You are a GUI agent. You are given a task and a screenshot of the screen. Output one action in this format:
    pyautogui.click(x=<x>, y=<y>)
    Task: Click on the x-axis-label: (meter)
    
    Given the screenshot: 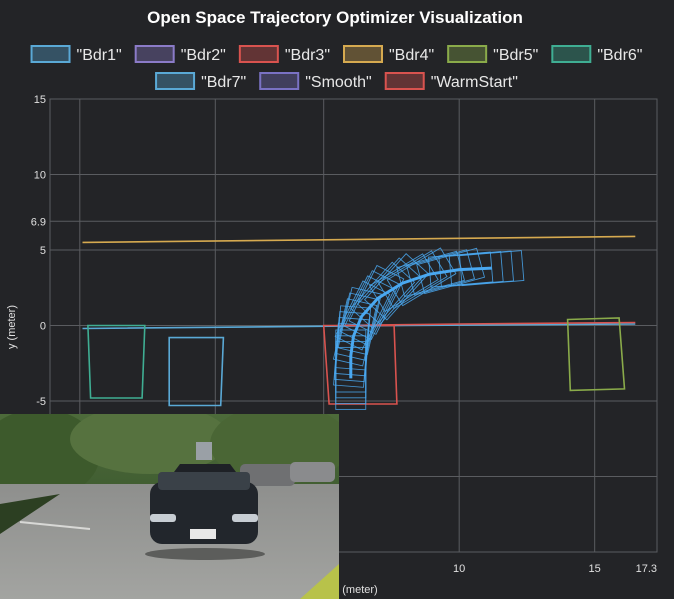 What is the action you would take?
    pyautogui.click(x=359, y=590)
    